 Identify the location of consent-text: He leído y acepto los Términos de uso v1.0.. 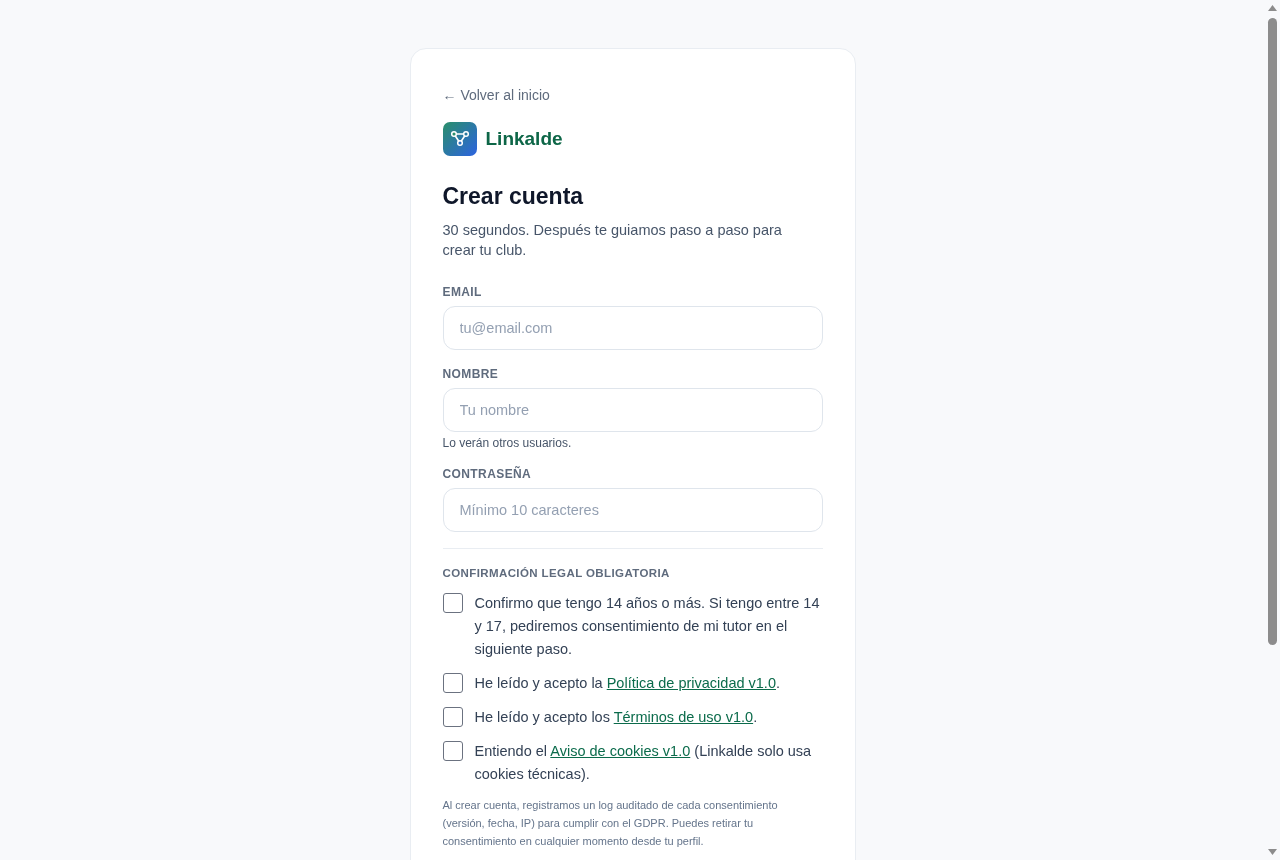
(616, 717).